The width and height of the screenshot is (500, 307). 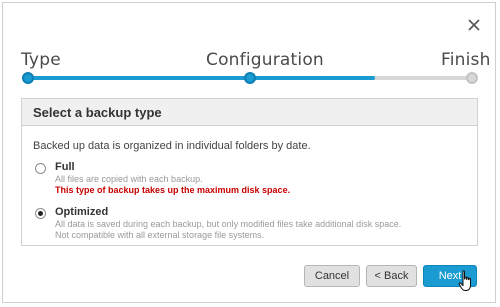 What do you see at coordinates (41, 60) in the screenshot?
I see `step-label-type: Type` at bounding box center [41, 60].